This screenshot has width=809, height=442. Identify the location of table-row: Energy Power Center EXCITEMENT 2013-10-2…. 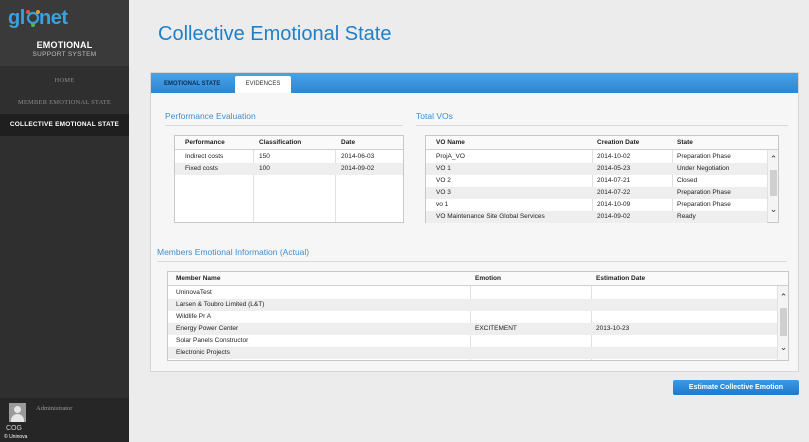
(472, 329).